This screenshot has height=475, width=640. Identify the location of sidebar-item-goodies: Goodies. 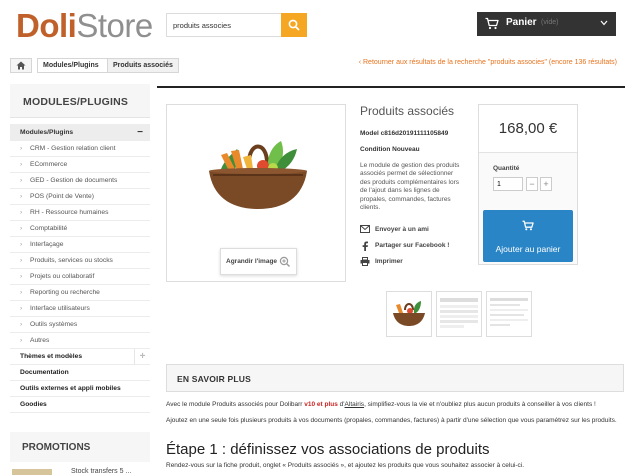
(80, 405).